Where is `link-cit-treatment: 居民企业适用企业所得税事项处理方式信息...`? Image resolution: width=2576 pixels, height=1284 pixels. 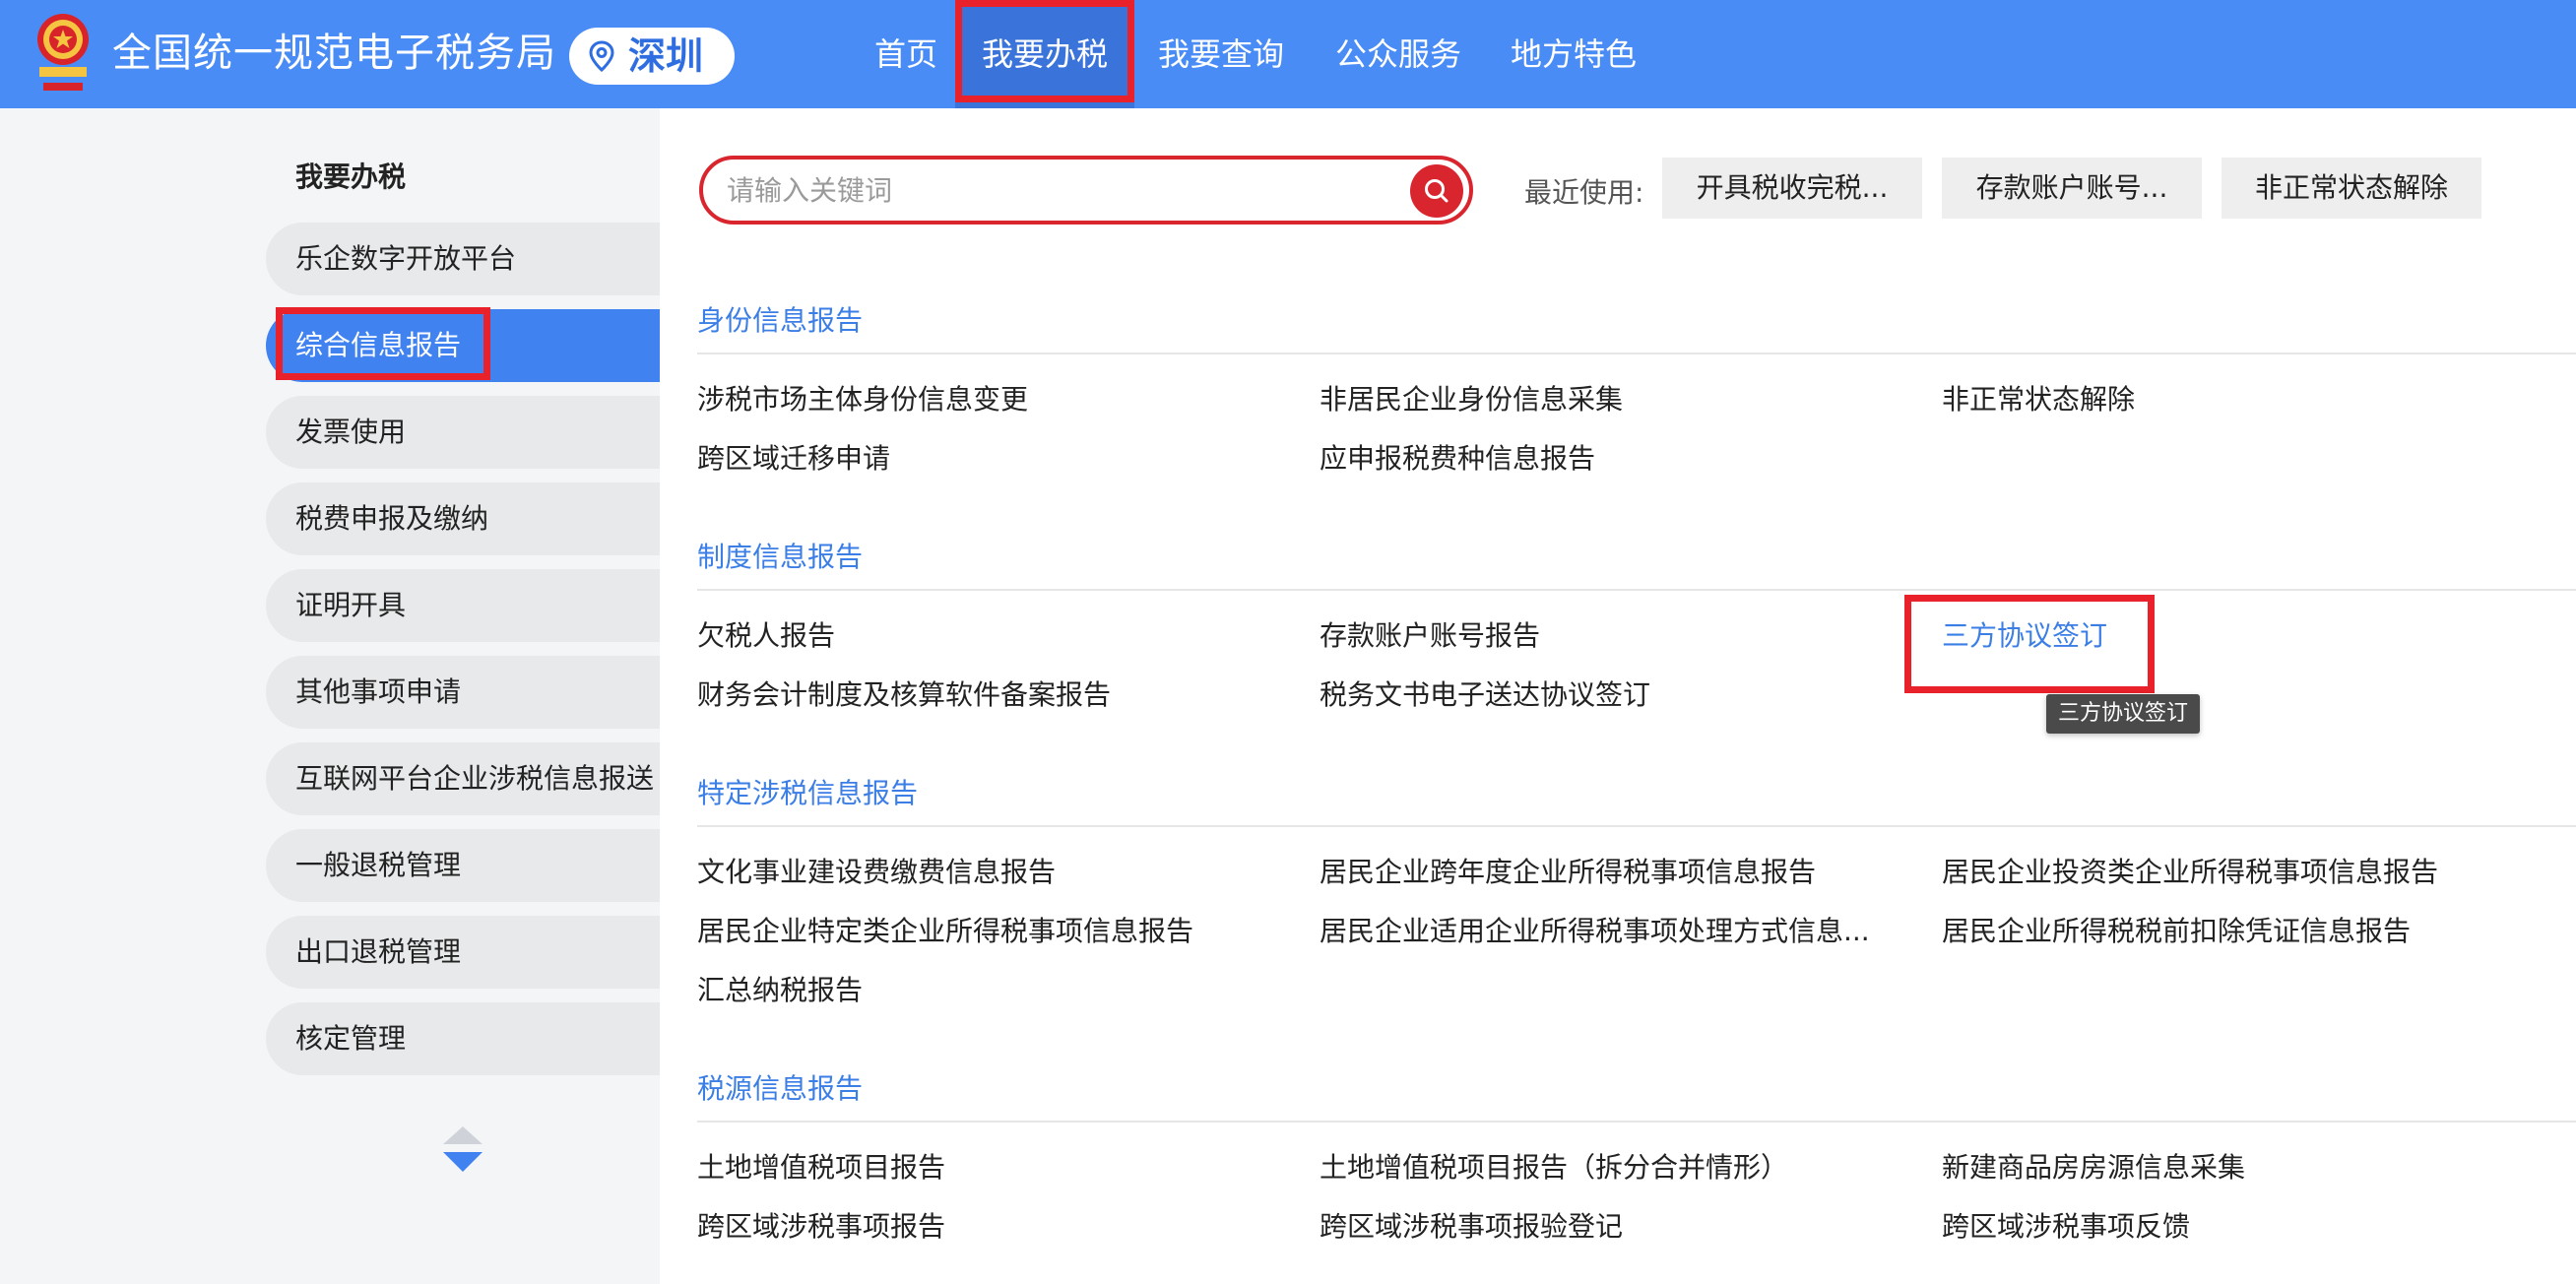 link-cit-treatment: 居民企业适用企业所得税事项处理方式信息... is located at coordinates (1595, 931).